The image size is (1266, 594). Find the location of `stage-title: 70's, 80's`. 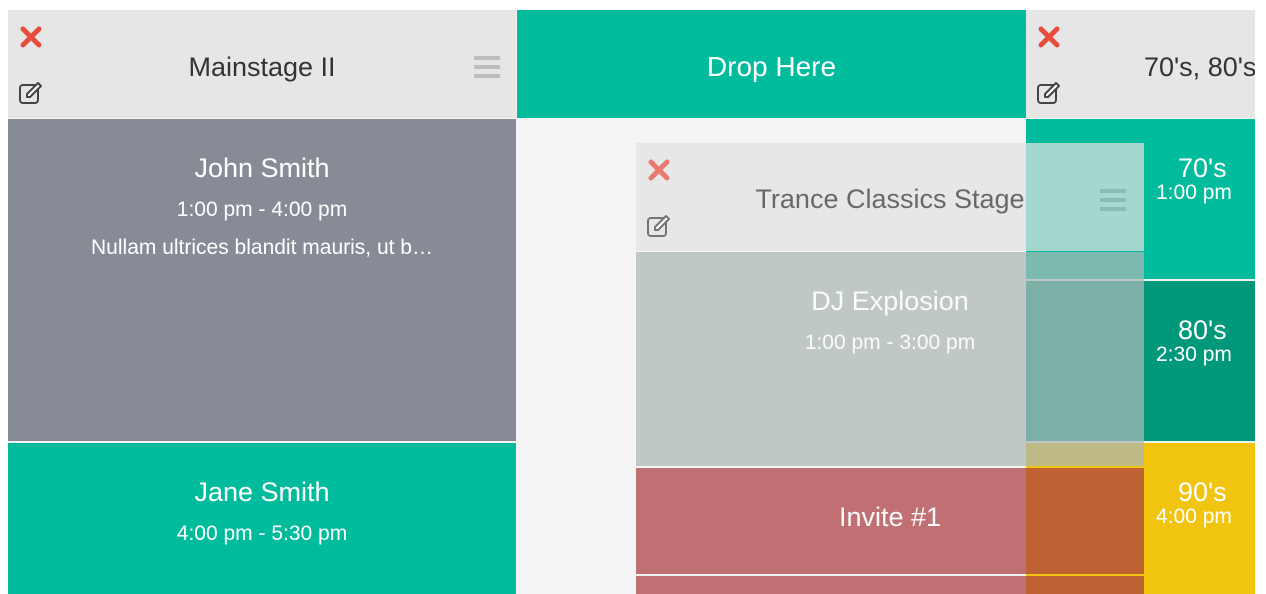

stage-title: 70's, 80's is located at coordinates (1199, 67).